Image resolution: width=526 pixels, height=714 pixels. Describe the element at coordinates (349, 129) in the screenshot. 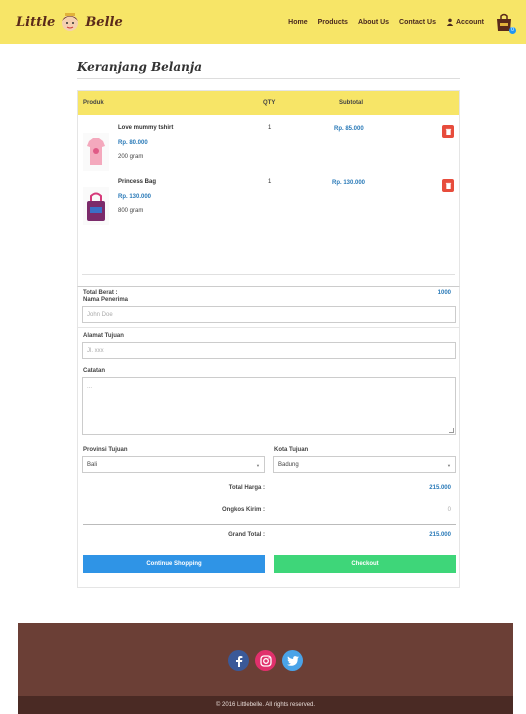

I see `product-subtotal: Rp. 85.000` at that location.